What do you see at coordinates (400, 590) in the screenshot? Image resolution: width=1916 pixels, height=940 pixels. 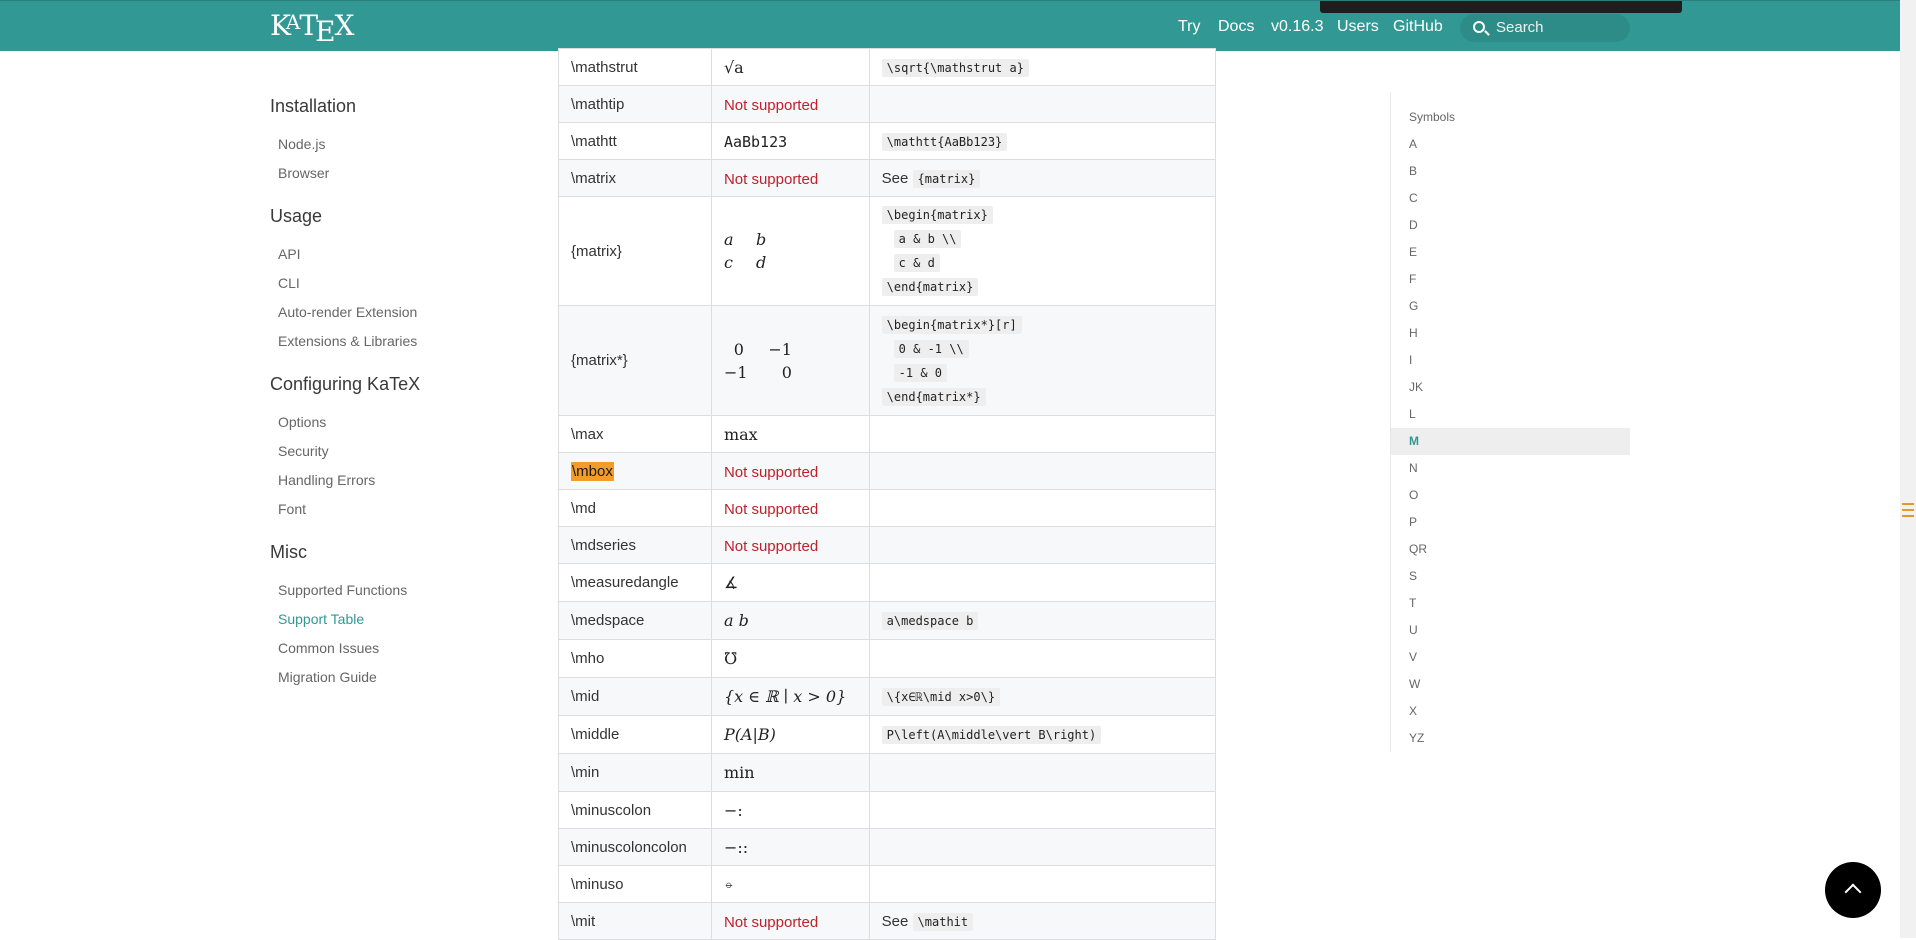 I see `sidebar-item-supported-functions: Supported Functions` at bounding box center [400, 590].